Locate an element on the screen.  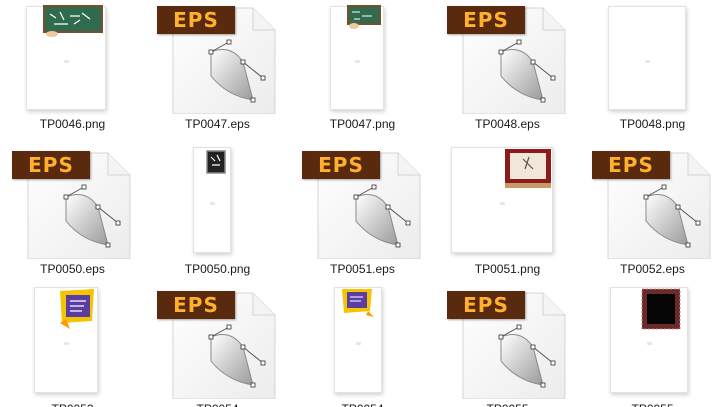
file-item: TP0053 is located at coordinates (72, 346).